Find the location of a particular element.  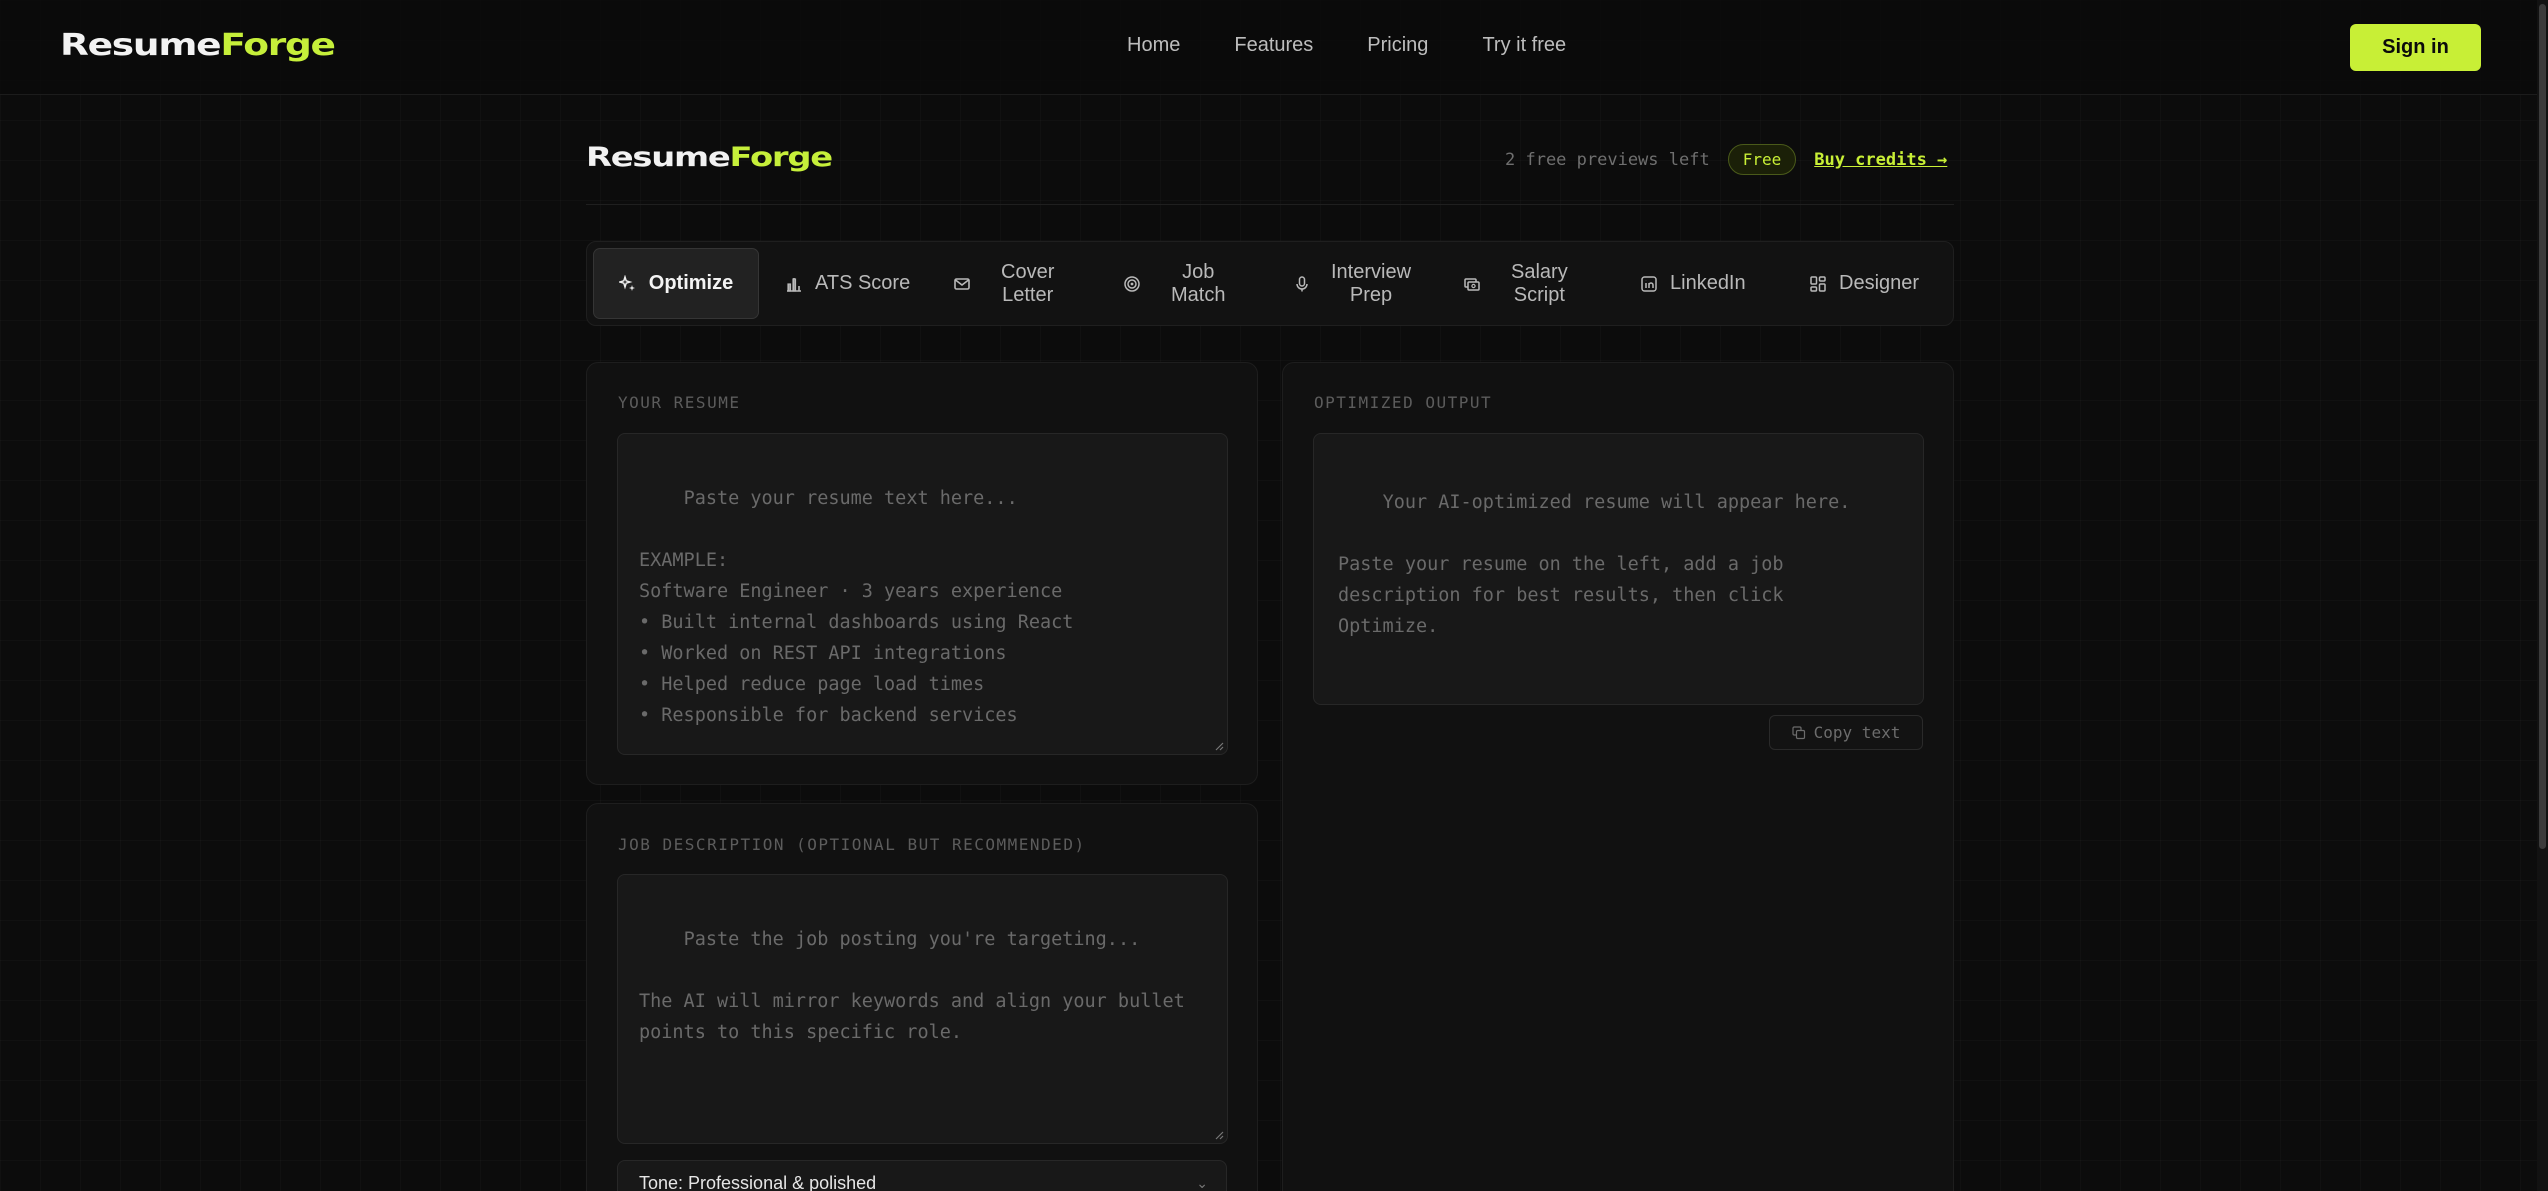

tab-interview-prep: Interview Prep is located at coordinates (1352, 283).